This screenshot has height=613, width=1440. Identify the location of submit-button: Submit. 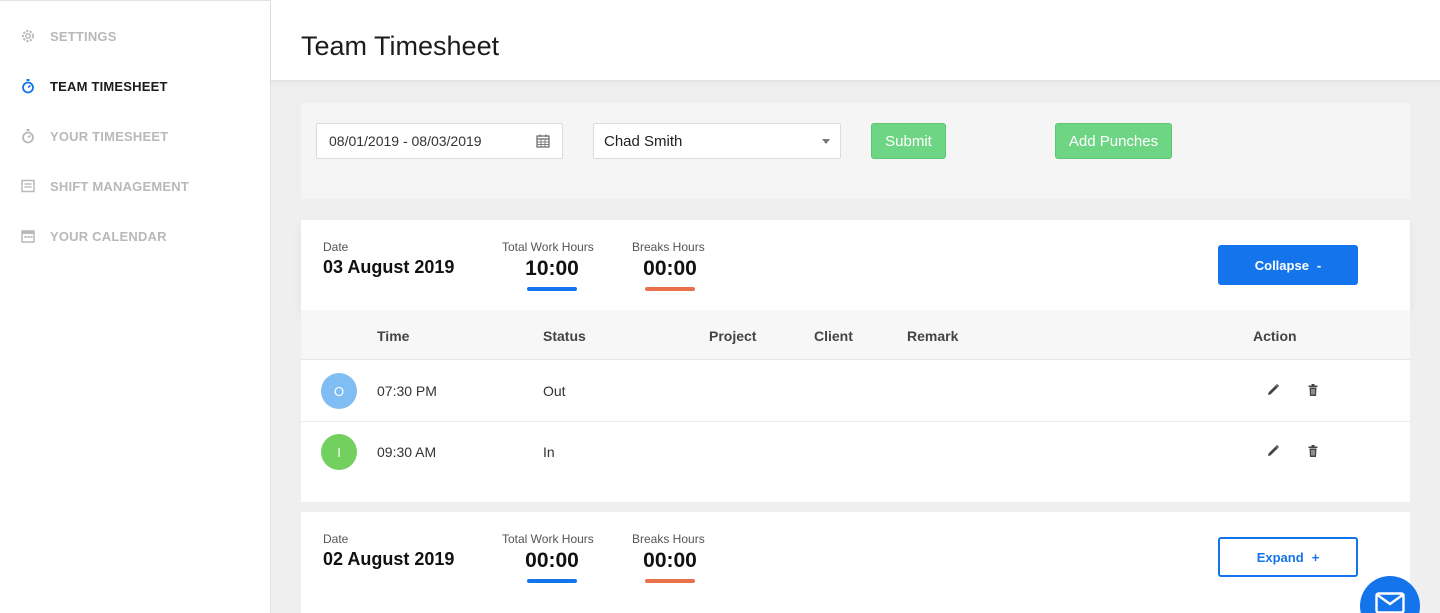
(908, 141).